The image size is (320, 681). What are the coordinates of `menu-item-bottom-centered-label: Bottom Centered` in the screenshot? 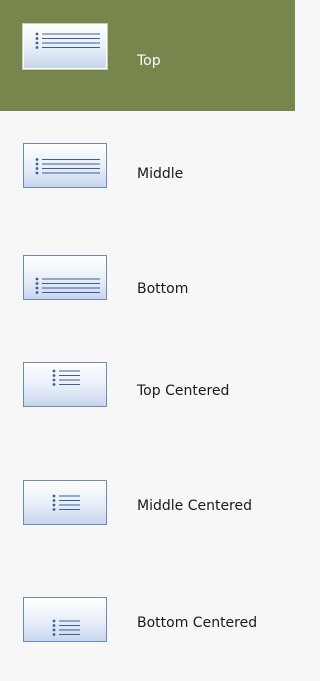 It's located at (197, 623).